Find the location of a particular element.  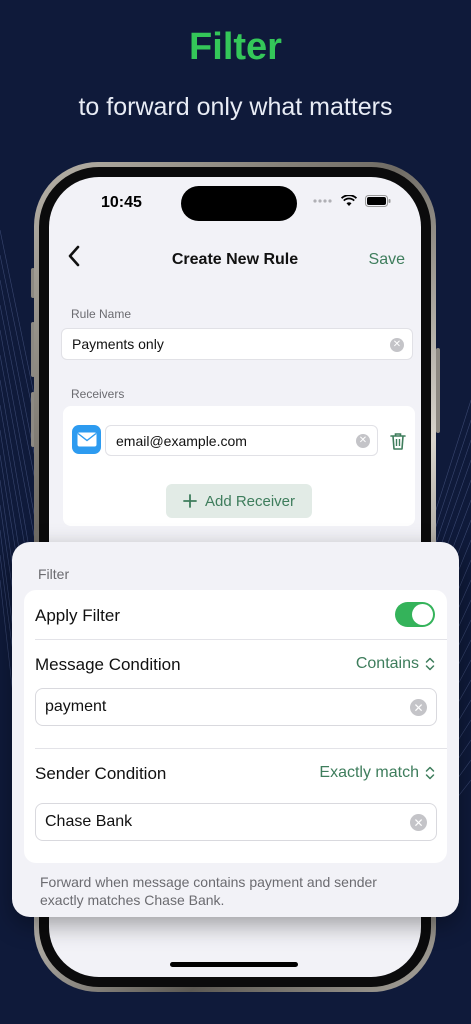

page-title: Create New Rule is located at coordinates (235, 259).